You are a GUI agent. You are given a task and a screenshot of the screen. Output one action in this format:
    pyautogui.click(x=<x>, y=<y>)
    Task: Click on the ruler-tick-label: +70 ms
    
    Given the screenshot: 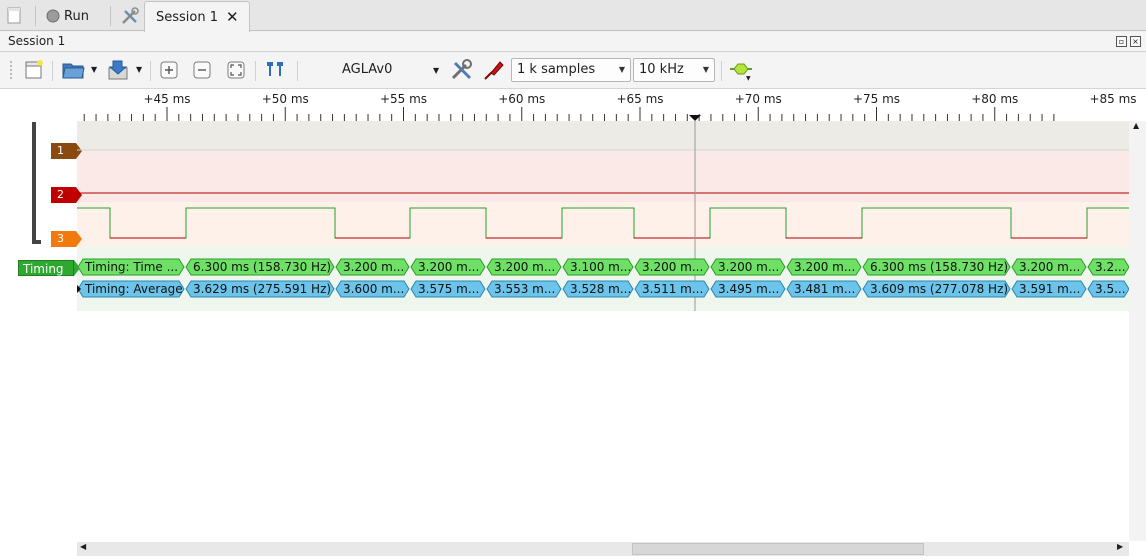 What is the action you would take?
    pyautogui.click(x=758, y=99)
    